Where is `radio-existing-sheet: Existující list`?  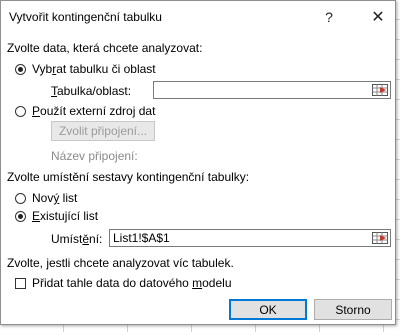 radio-existing-sheet: Existující list is located at coordinates (56, 216).